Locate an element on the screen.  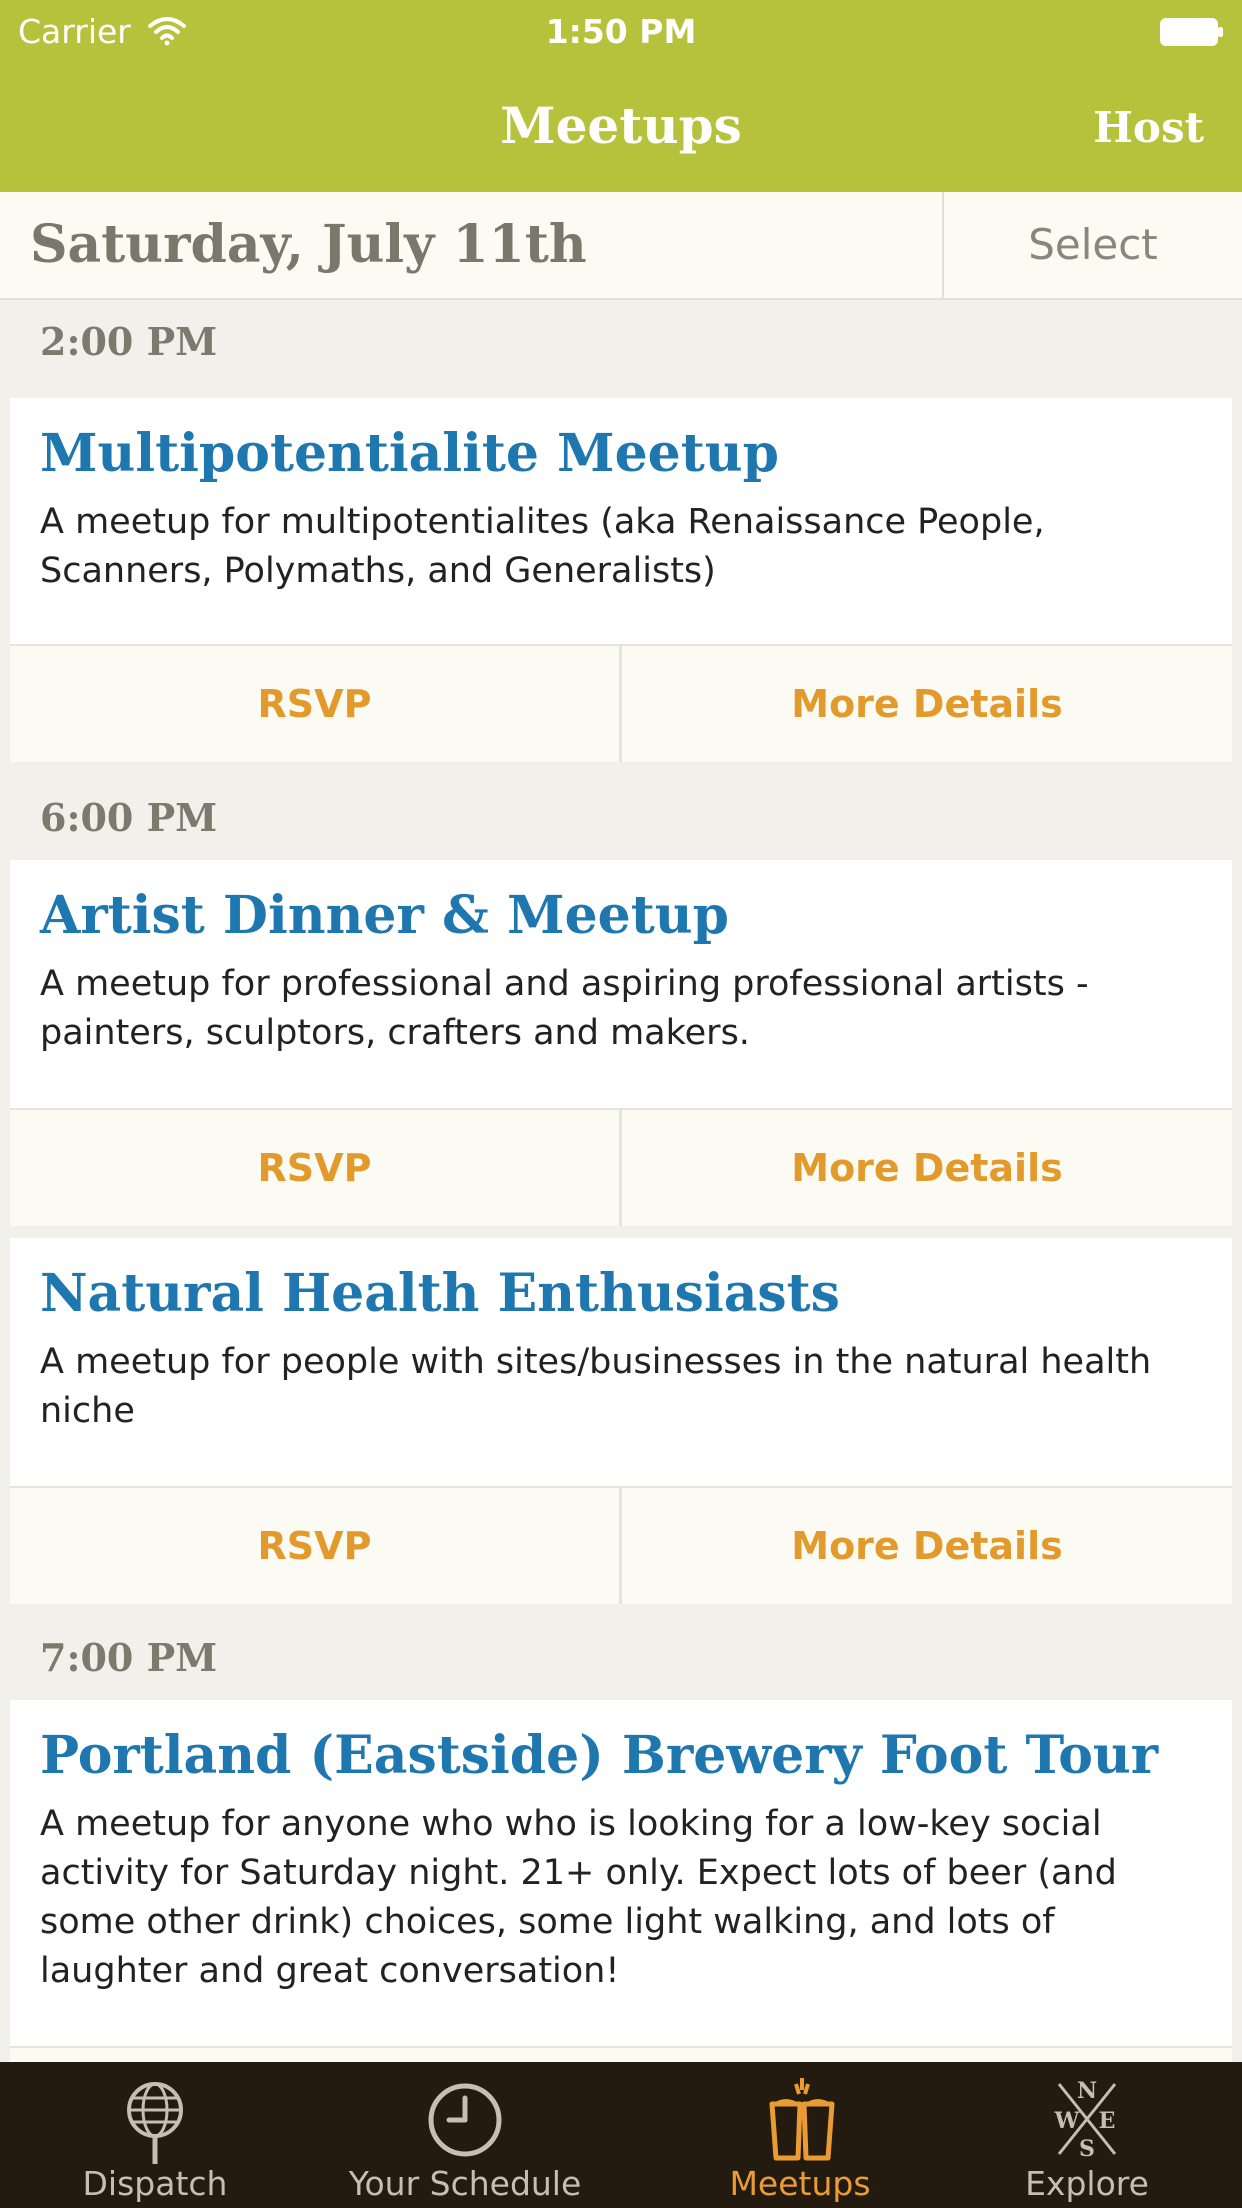
date-label: Saturday, July 11th is located at coordinates (308, 244).